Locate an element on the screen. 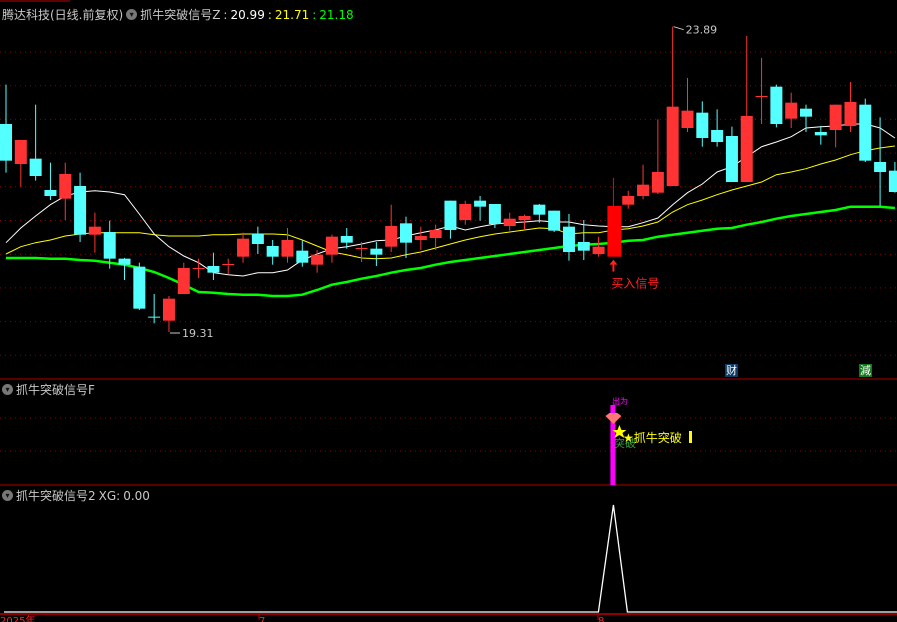 The height and width of the screenshot is (622, 897). indicator-value-3: 21.18 is located at coordinates (336, 14).